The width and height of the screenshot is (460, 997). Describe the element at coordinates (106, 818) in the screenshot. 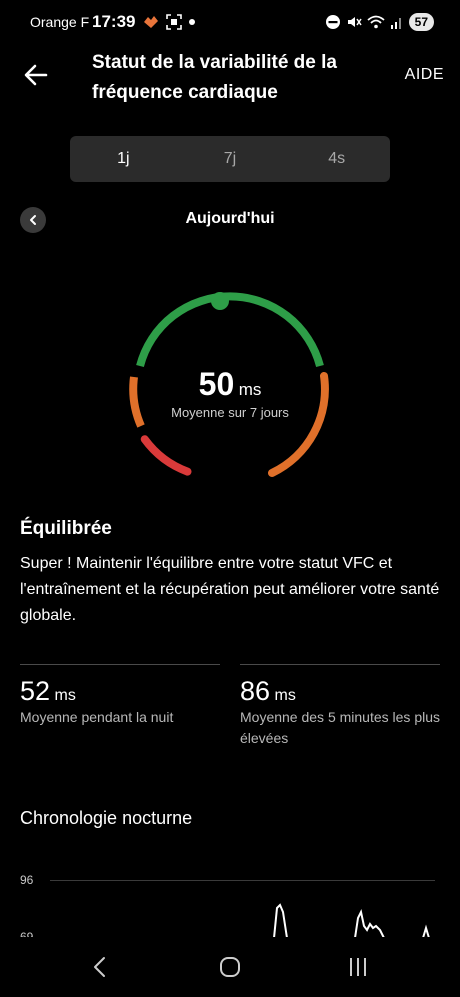

I see `chronology-title: Chronologie nocturne` at that location.